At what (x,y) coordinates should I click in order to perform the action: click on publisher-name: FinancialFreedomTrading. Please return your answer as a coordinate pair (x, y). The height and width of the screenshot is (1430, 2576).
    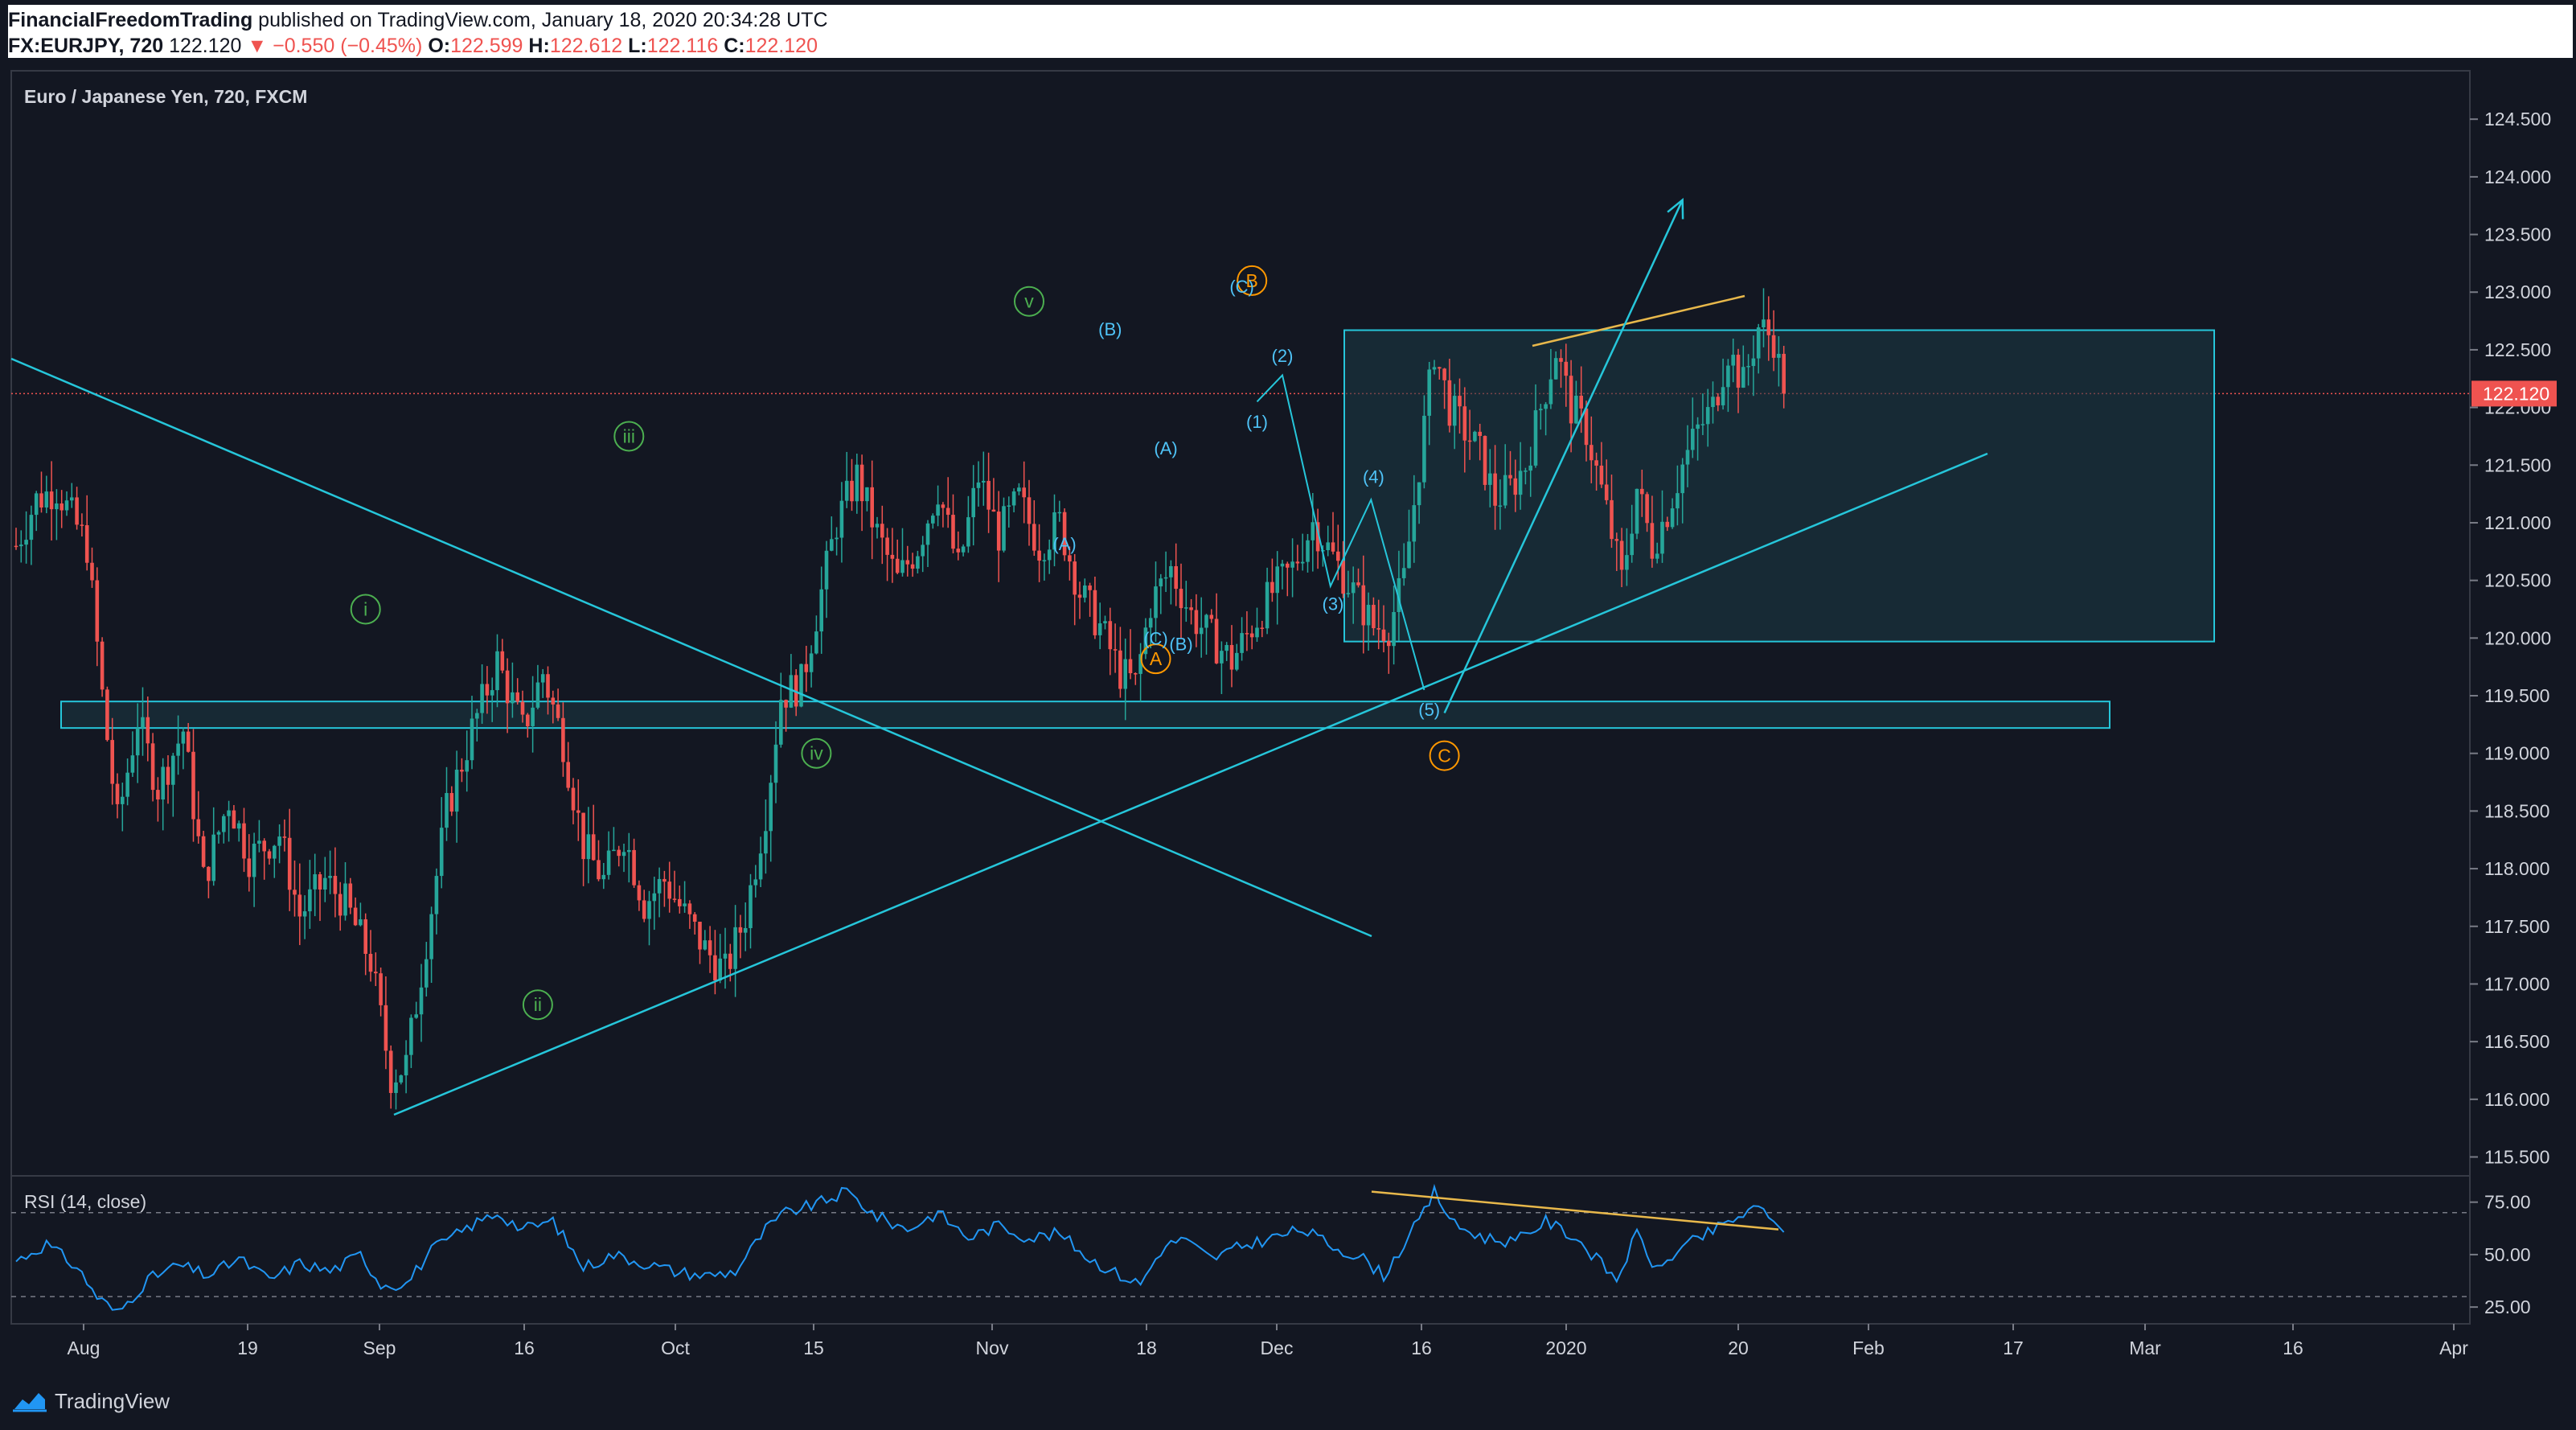
    Looking at the image, I should click on (130, 20).